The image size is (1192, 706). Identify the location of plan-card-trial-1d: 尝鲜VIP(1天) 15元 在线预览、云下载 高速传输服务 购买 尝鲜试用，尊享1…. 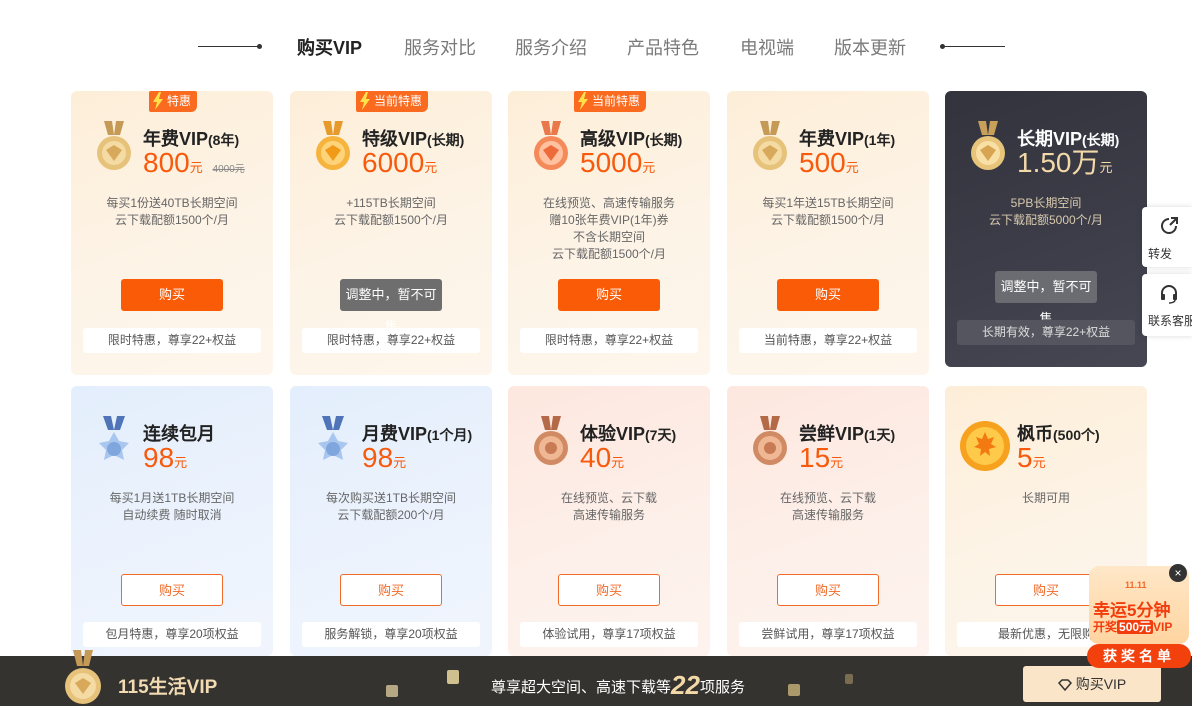
(828, 521).